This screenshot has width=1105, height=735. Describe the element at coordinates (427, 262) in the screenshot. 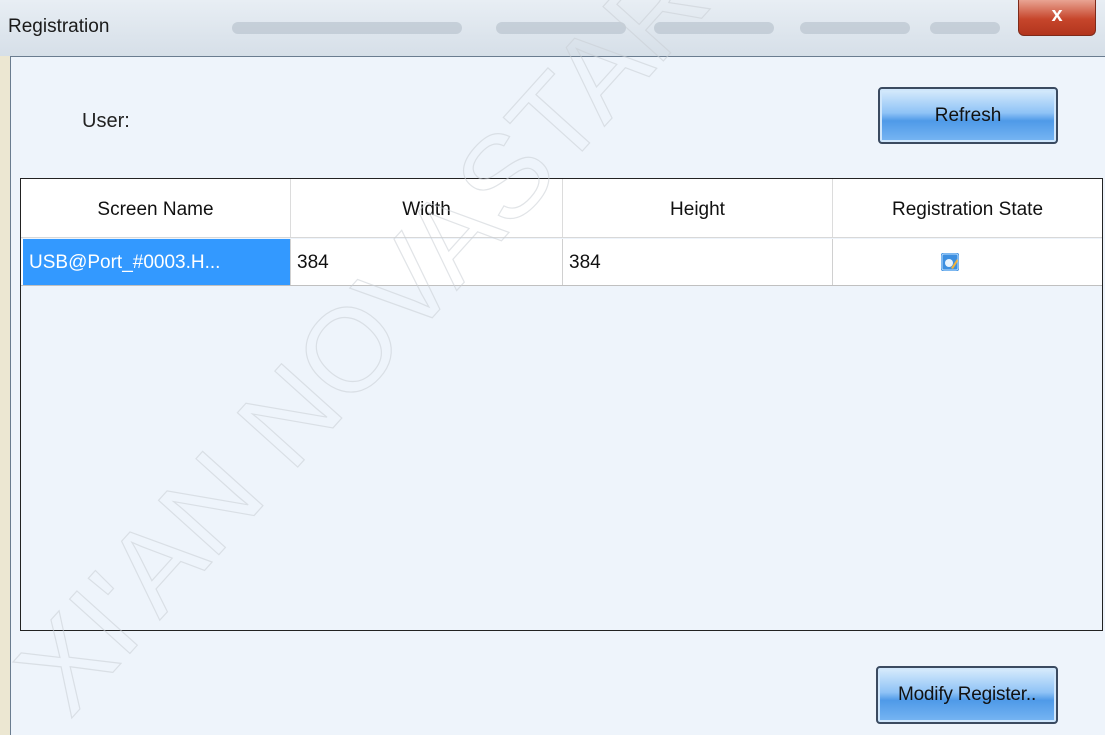

I see `cell-width: 384` at that location.